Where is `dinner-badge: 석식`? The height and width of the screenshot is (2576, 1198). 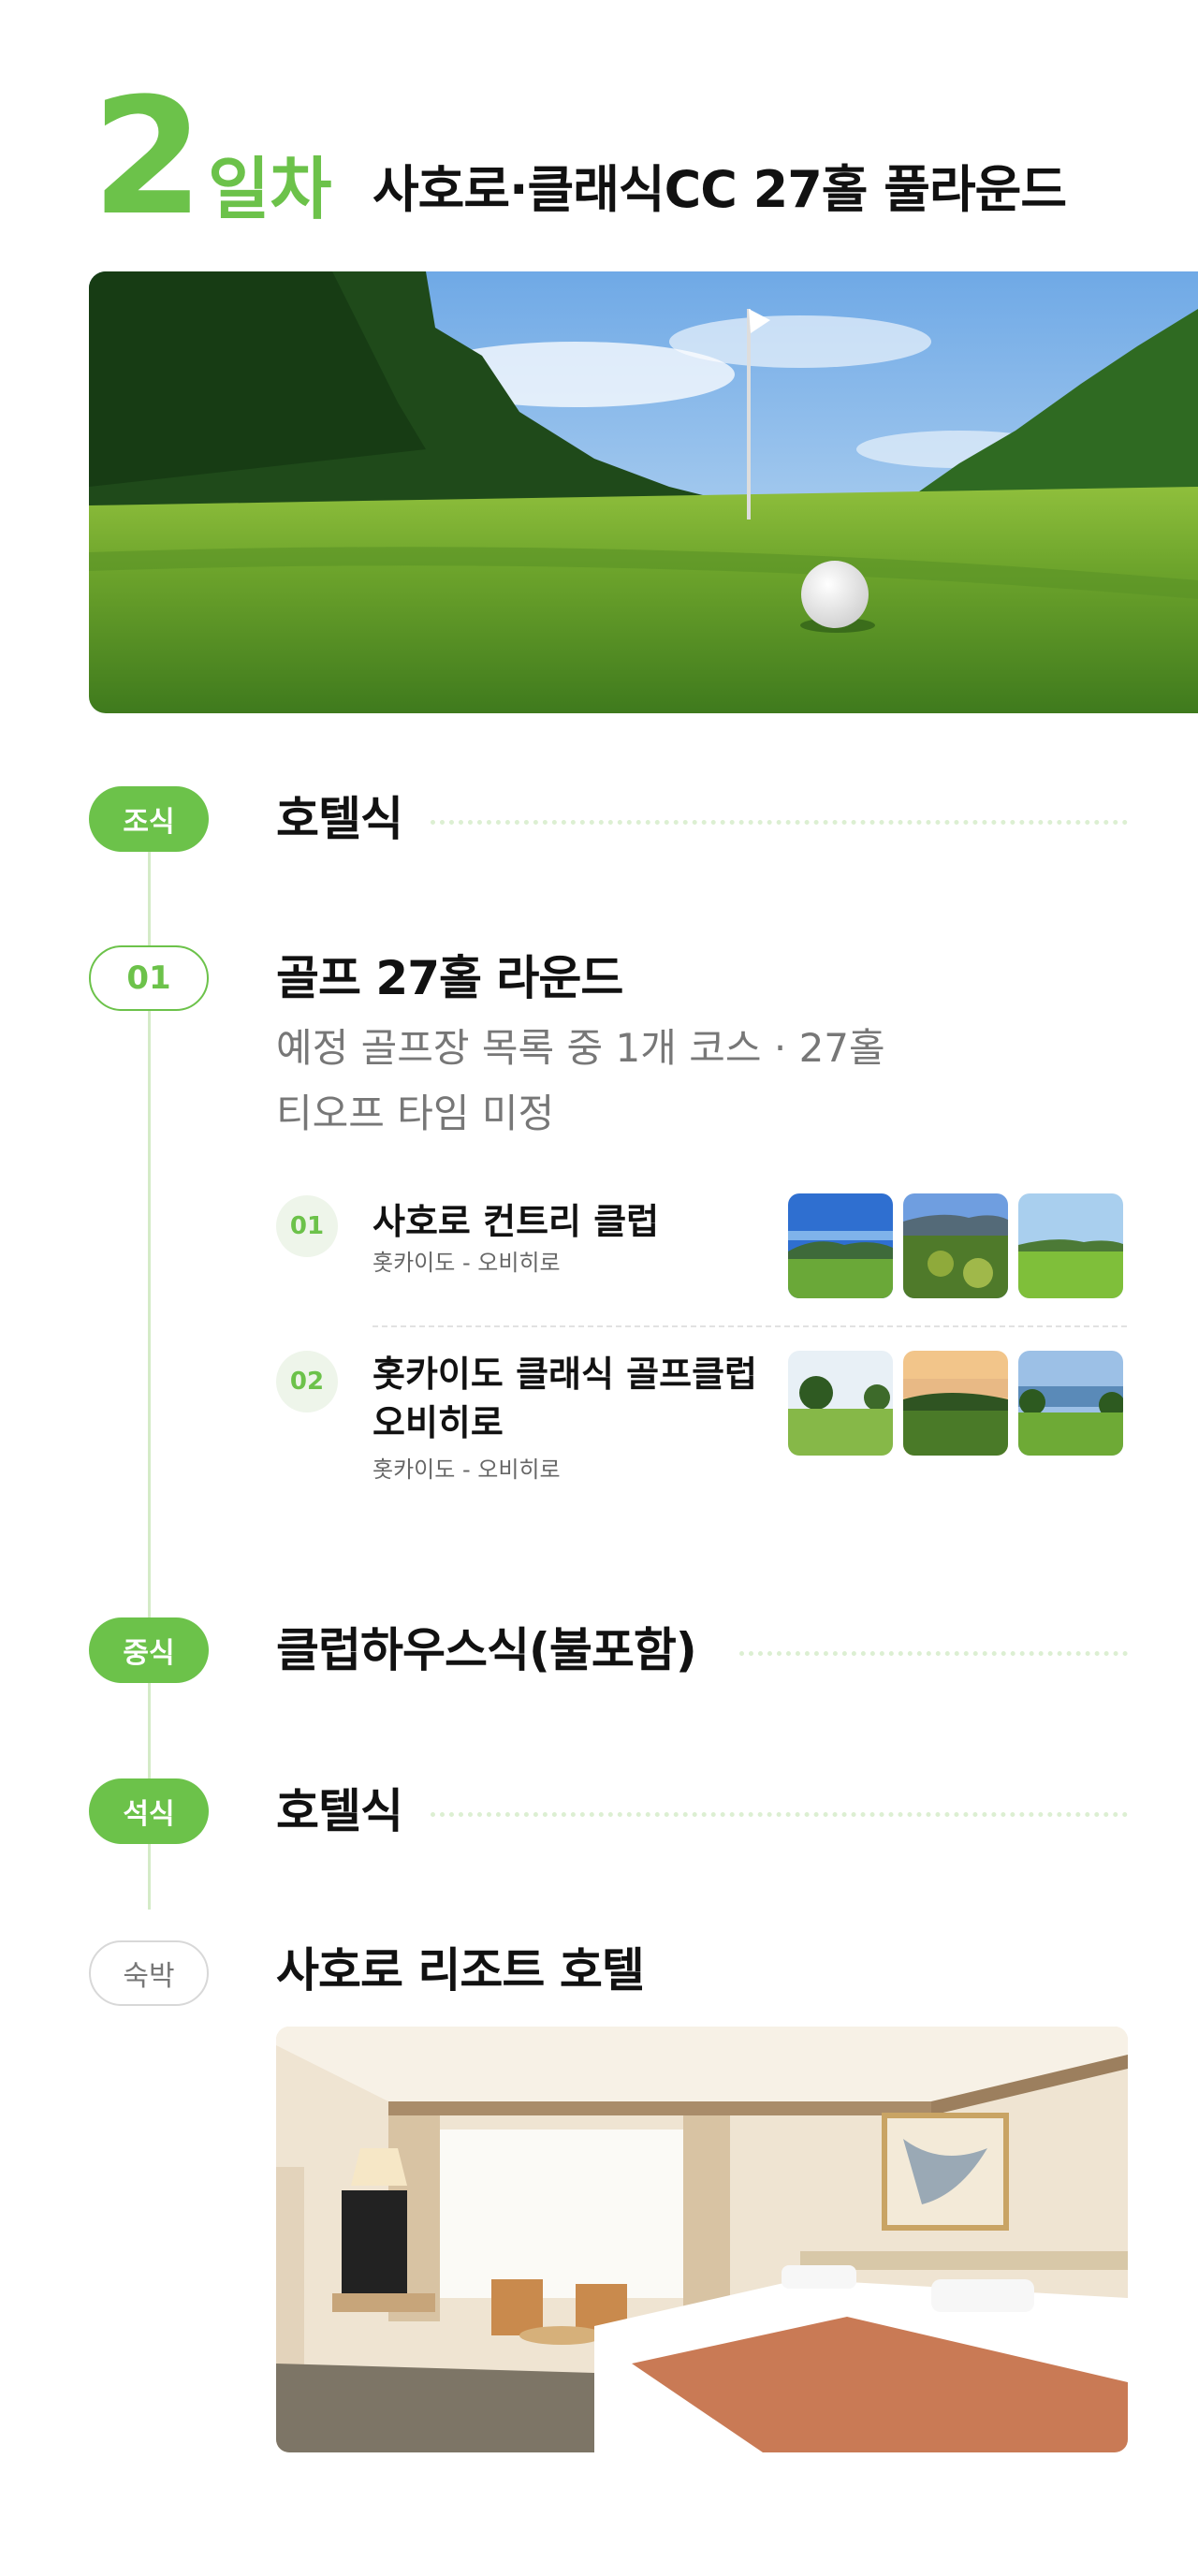
dinner-badge: 석식 is located at coordinates (149, 1811).